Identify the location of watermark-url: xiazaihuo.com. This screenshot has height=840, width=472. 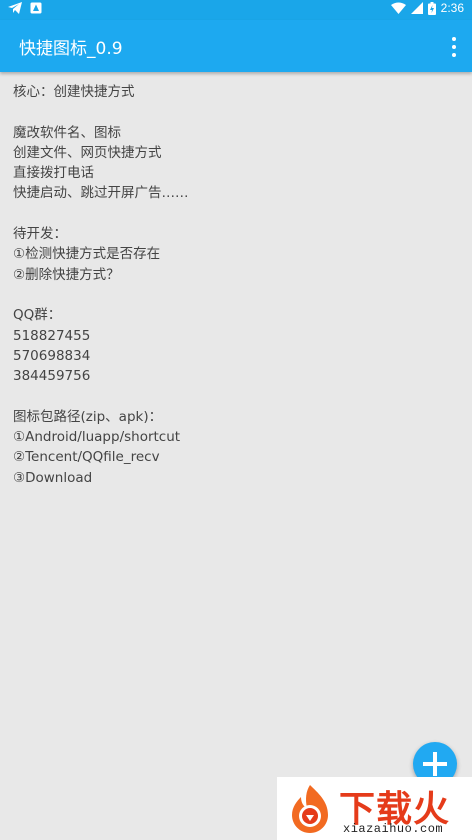
(393, 829).